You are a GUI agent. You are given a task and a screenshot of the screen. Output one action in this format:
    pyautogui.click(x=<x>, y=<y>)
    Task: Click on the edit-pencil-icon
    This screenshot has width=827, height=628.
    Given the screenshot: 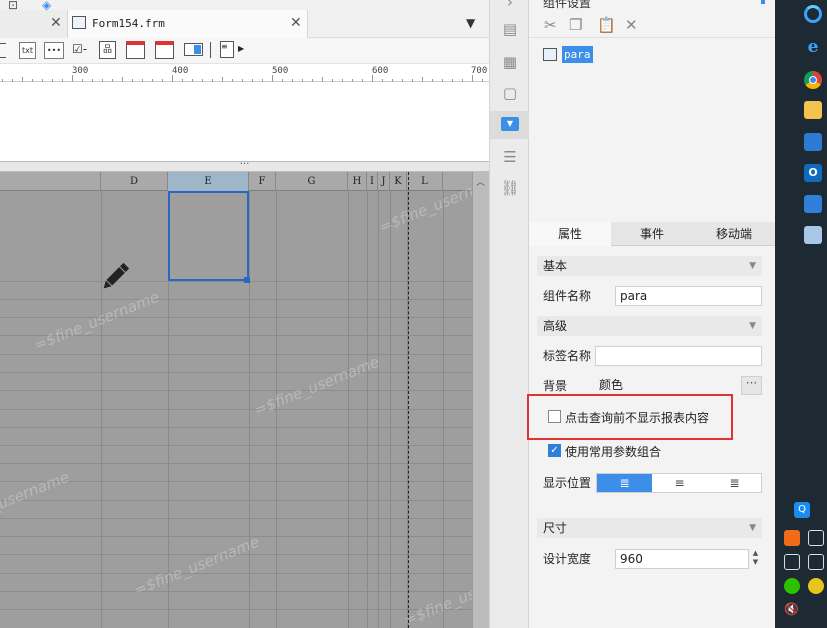 What is the action you would take?
    pyautogui.click(x=115, y=277)
    